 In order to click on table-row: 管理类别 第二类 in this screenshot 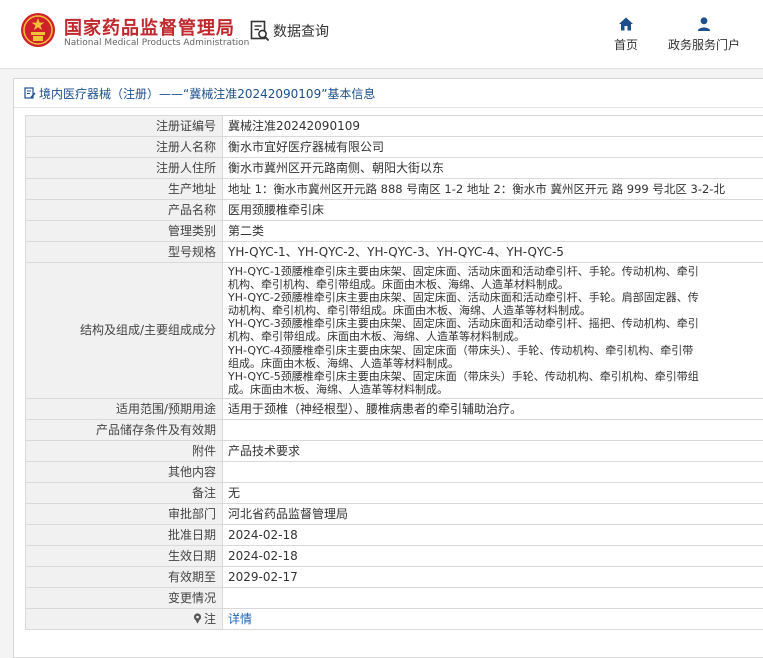, I will do `click(394, 231)`.